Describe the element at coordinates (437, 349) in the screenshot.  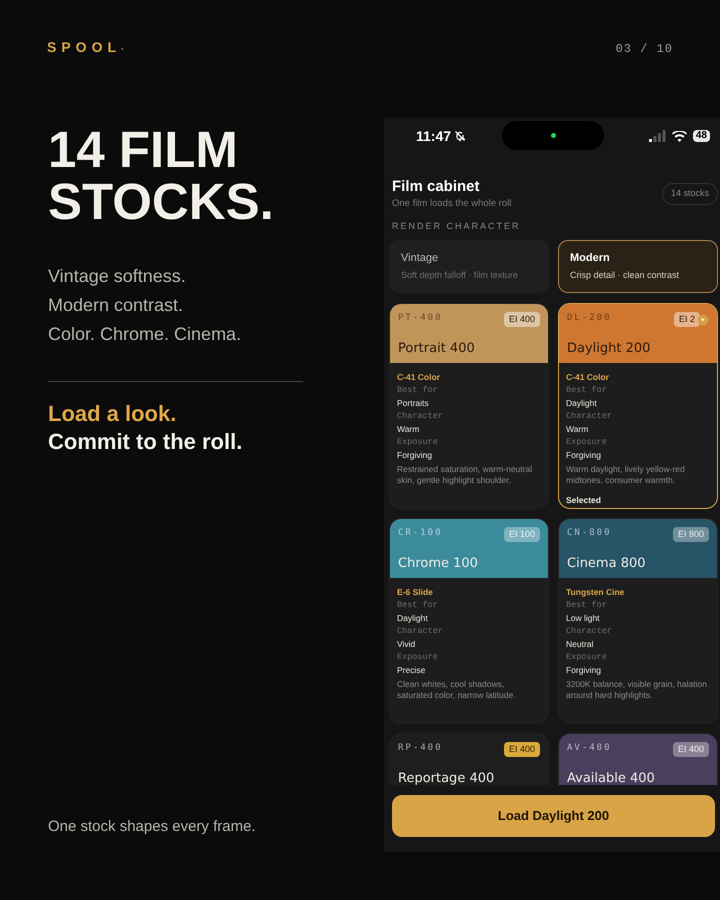
I see `stock-name: Portrait 400` at that location.